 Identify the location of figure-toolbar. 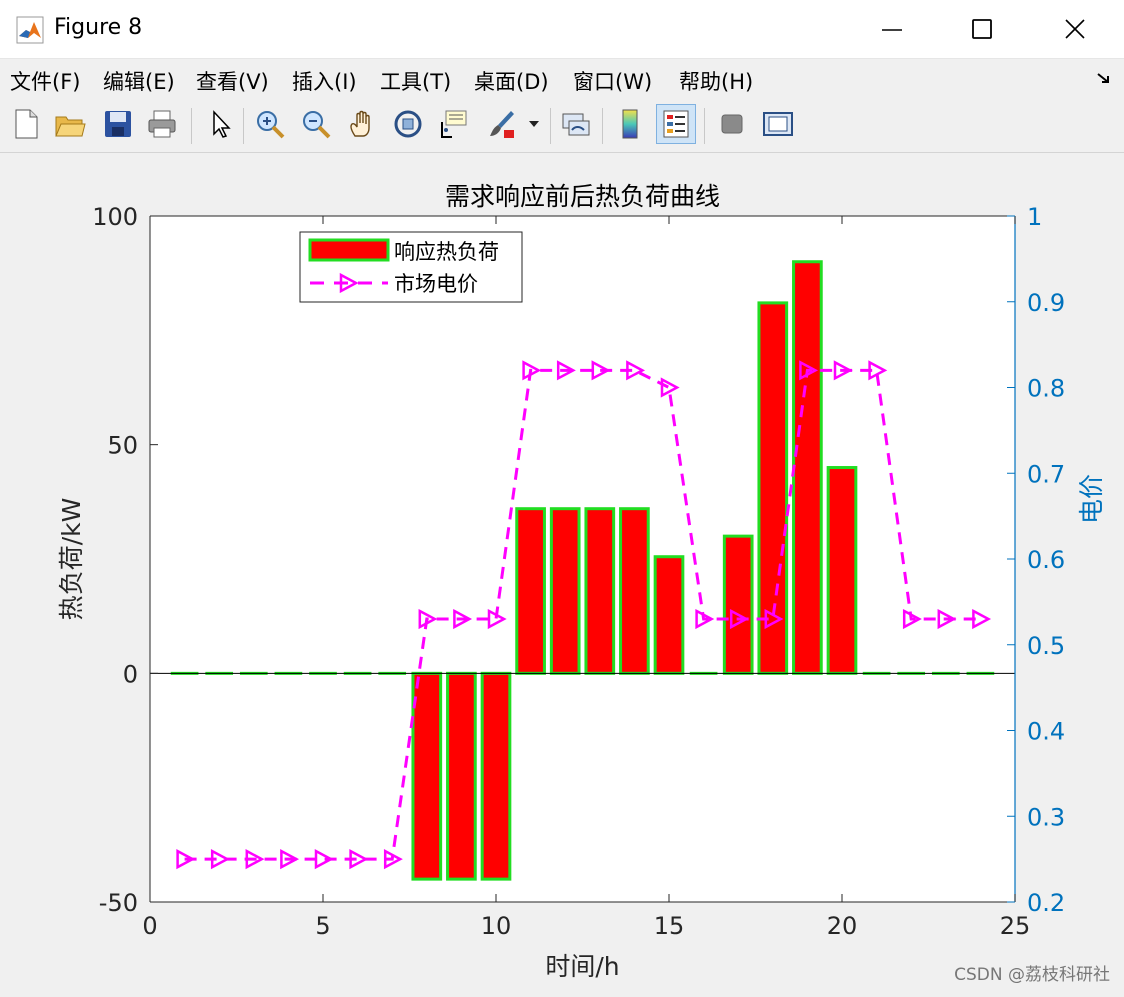
(562, 126).